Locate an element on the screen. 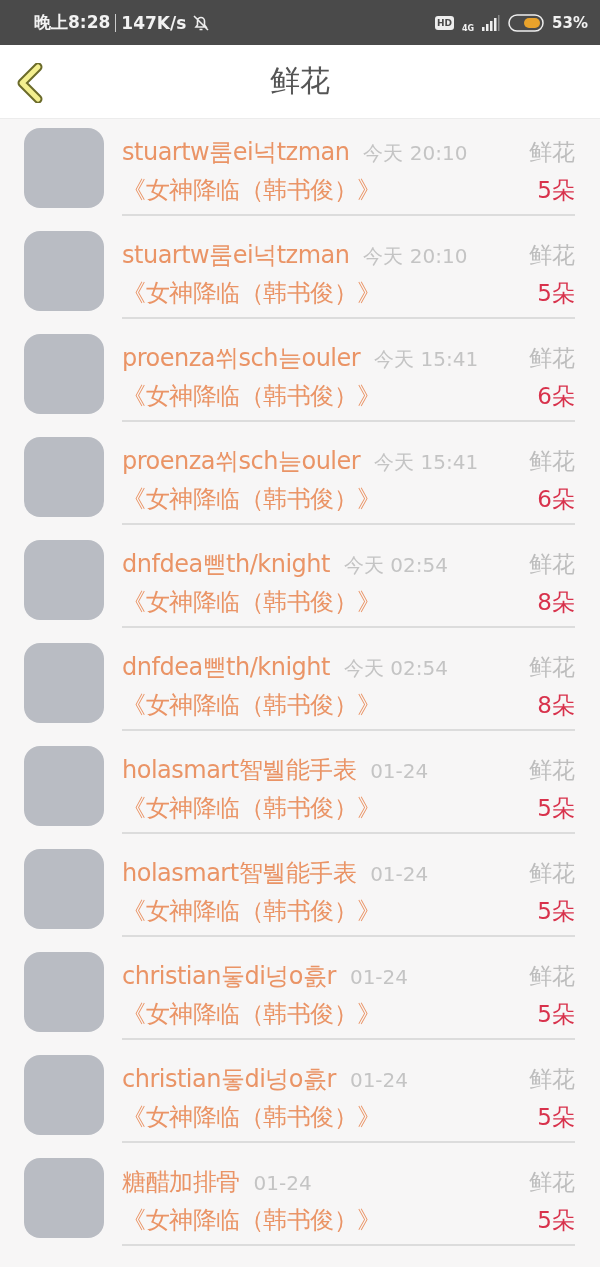 This screenshot has width=600, height=1267. page-title: 鲜花 is located at coordinates (300, 81).